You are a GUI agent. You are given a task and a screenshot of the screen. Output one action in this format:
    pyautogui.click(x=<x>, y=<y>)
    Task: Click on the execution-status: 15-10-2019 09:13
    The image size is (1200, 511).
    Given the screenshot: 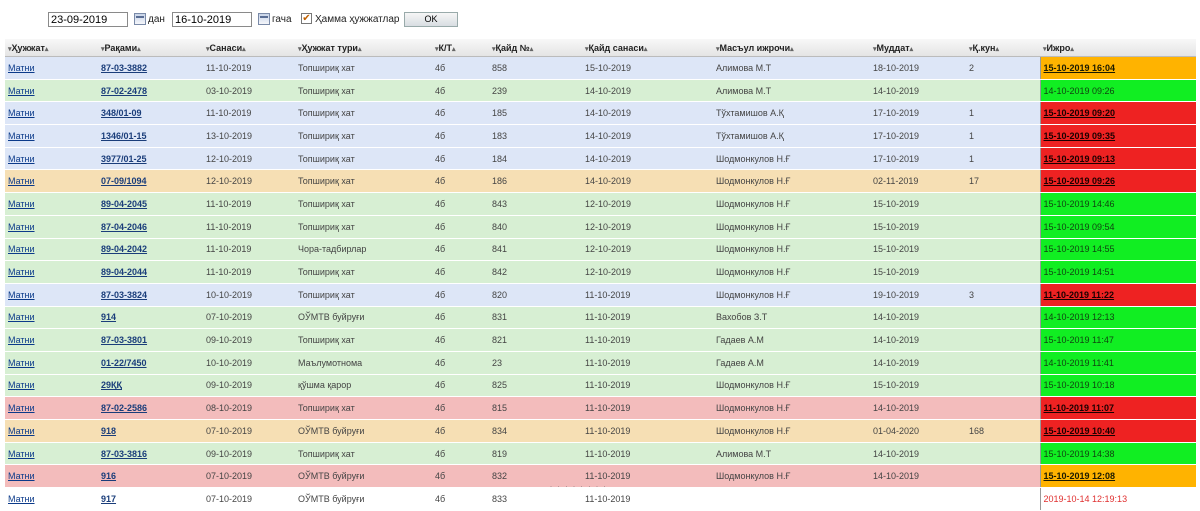 What is the action you would take?
    pyautogui.click(x=1117, y=159)
    